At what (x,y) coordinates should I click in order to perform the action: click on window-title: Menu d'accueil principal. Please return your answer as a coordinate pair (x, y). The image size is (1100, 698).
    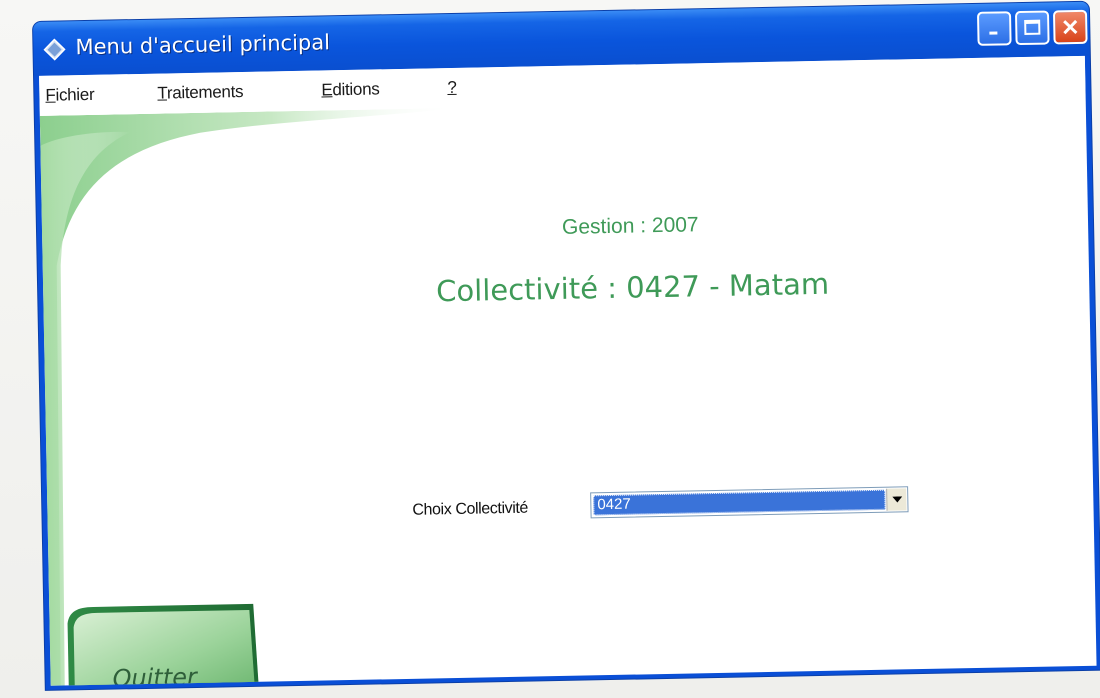
    Looking at the image, I should click on (203, 45).